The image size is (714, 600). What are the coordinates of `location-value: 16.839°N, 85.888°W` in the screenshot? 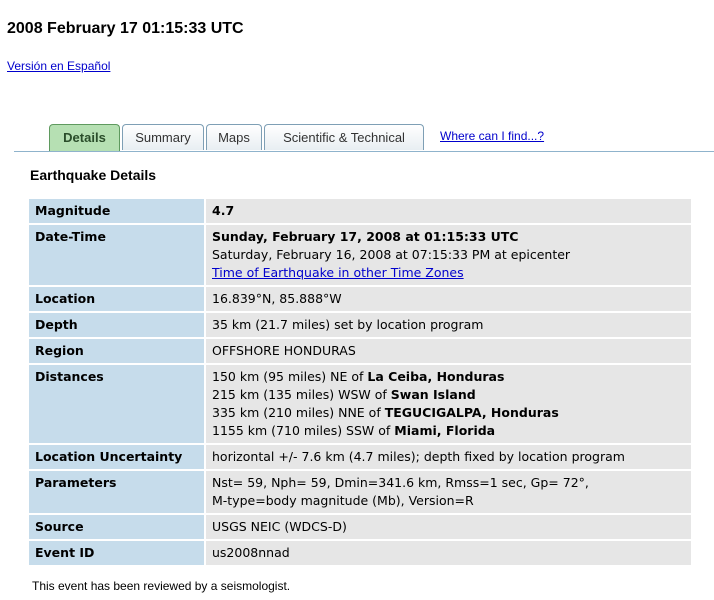 It's located at (447, 299).